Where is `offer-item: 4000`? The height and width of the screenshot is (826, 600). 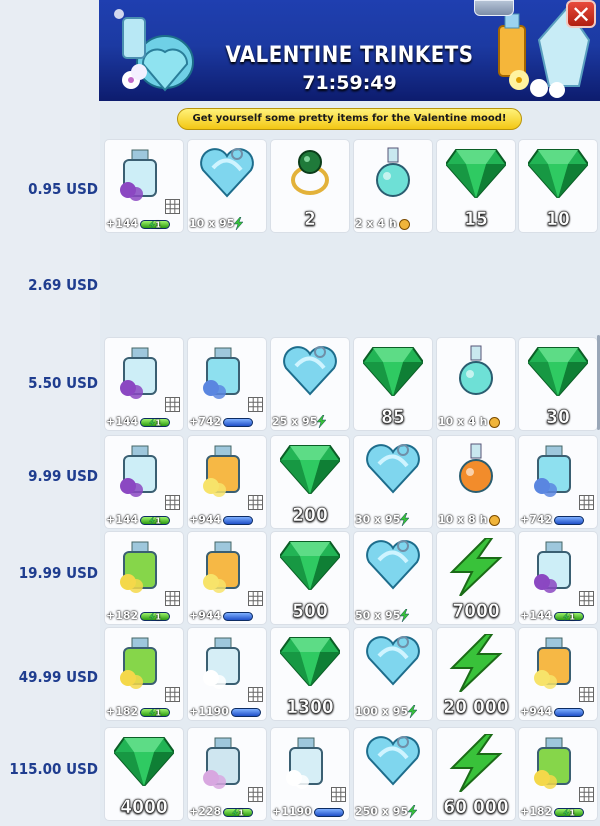 offer-item: 4000 is located at coordinates (144, 774).